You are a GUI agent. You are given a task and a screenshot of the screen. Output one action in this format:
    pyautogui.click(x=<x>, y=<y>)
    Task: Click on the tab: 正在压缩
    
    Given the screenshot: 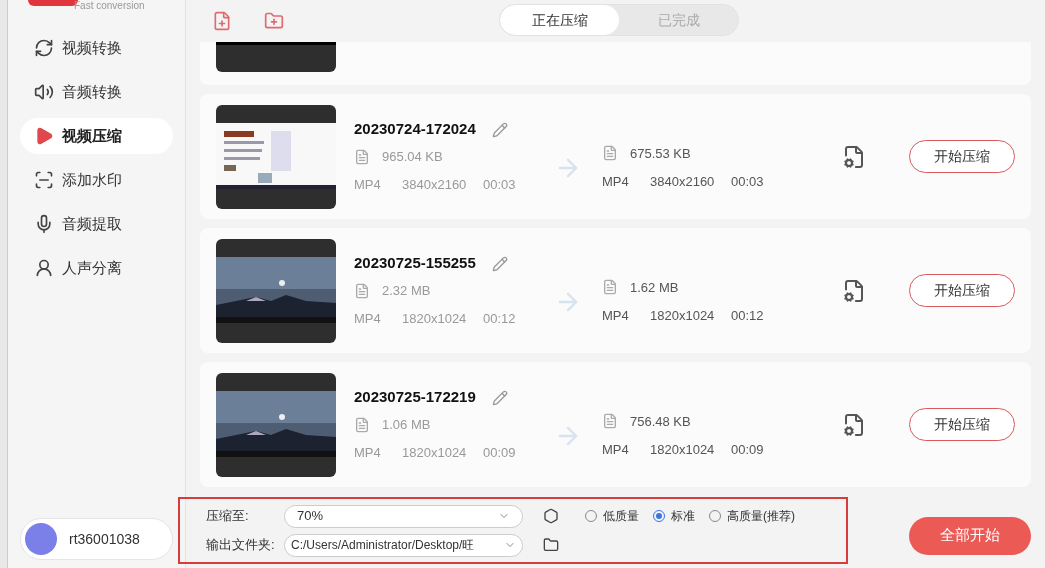 What is the action you would take?
    pyautogui.click(x=559, y=20)
    